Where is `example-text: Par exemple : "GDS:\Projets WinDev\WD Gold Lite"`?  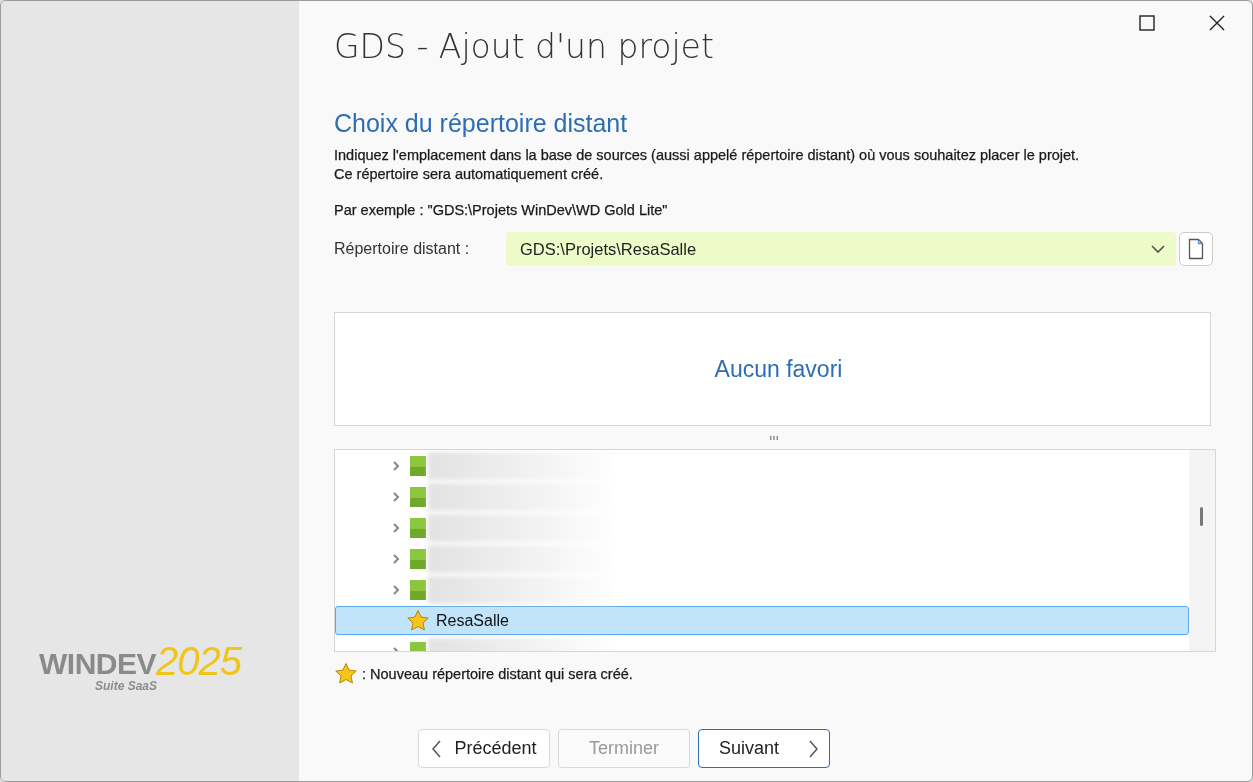
example-text: Par exemple : "GDS:\Projets WinDev\WD Gold Lite" is located at coordinates (501, 210).